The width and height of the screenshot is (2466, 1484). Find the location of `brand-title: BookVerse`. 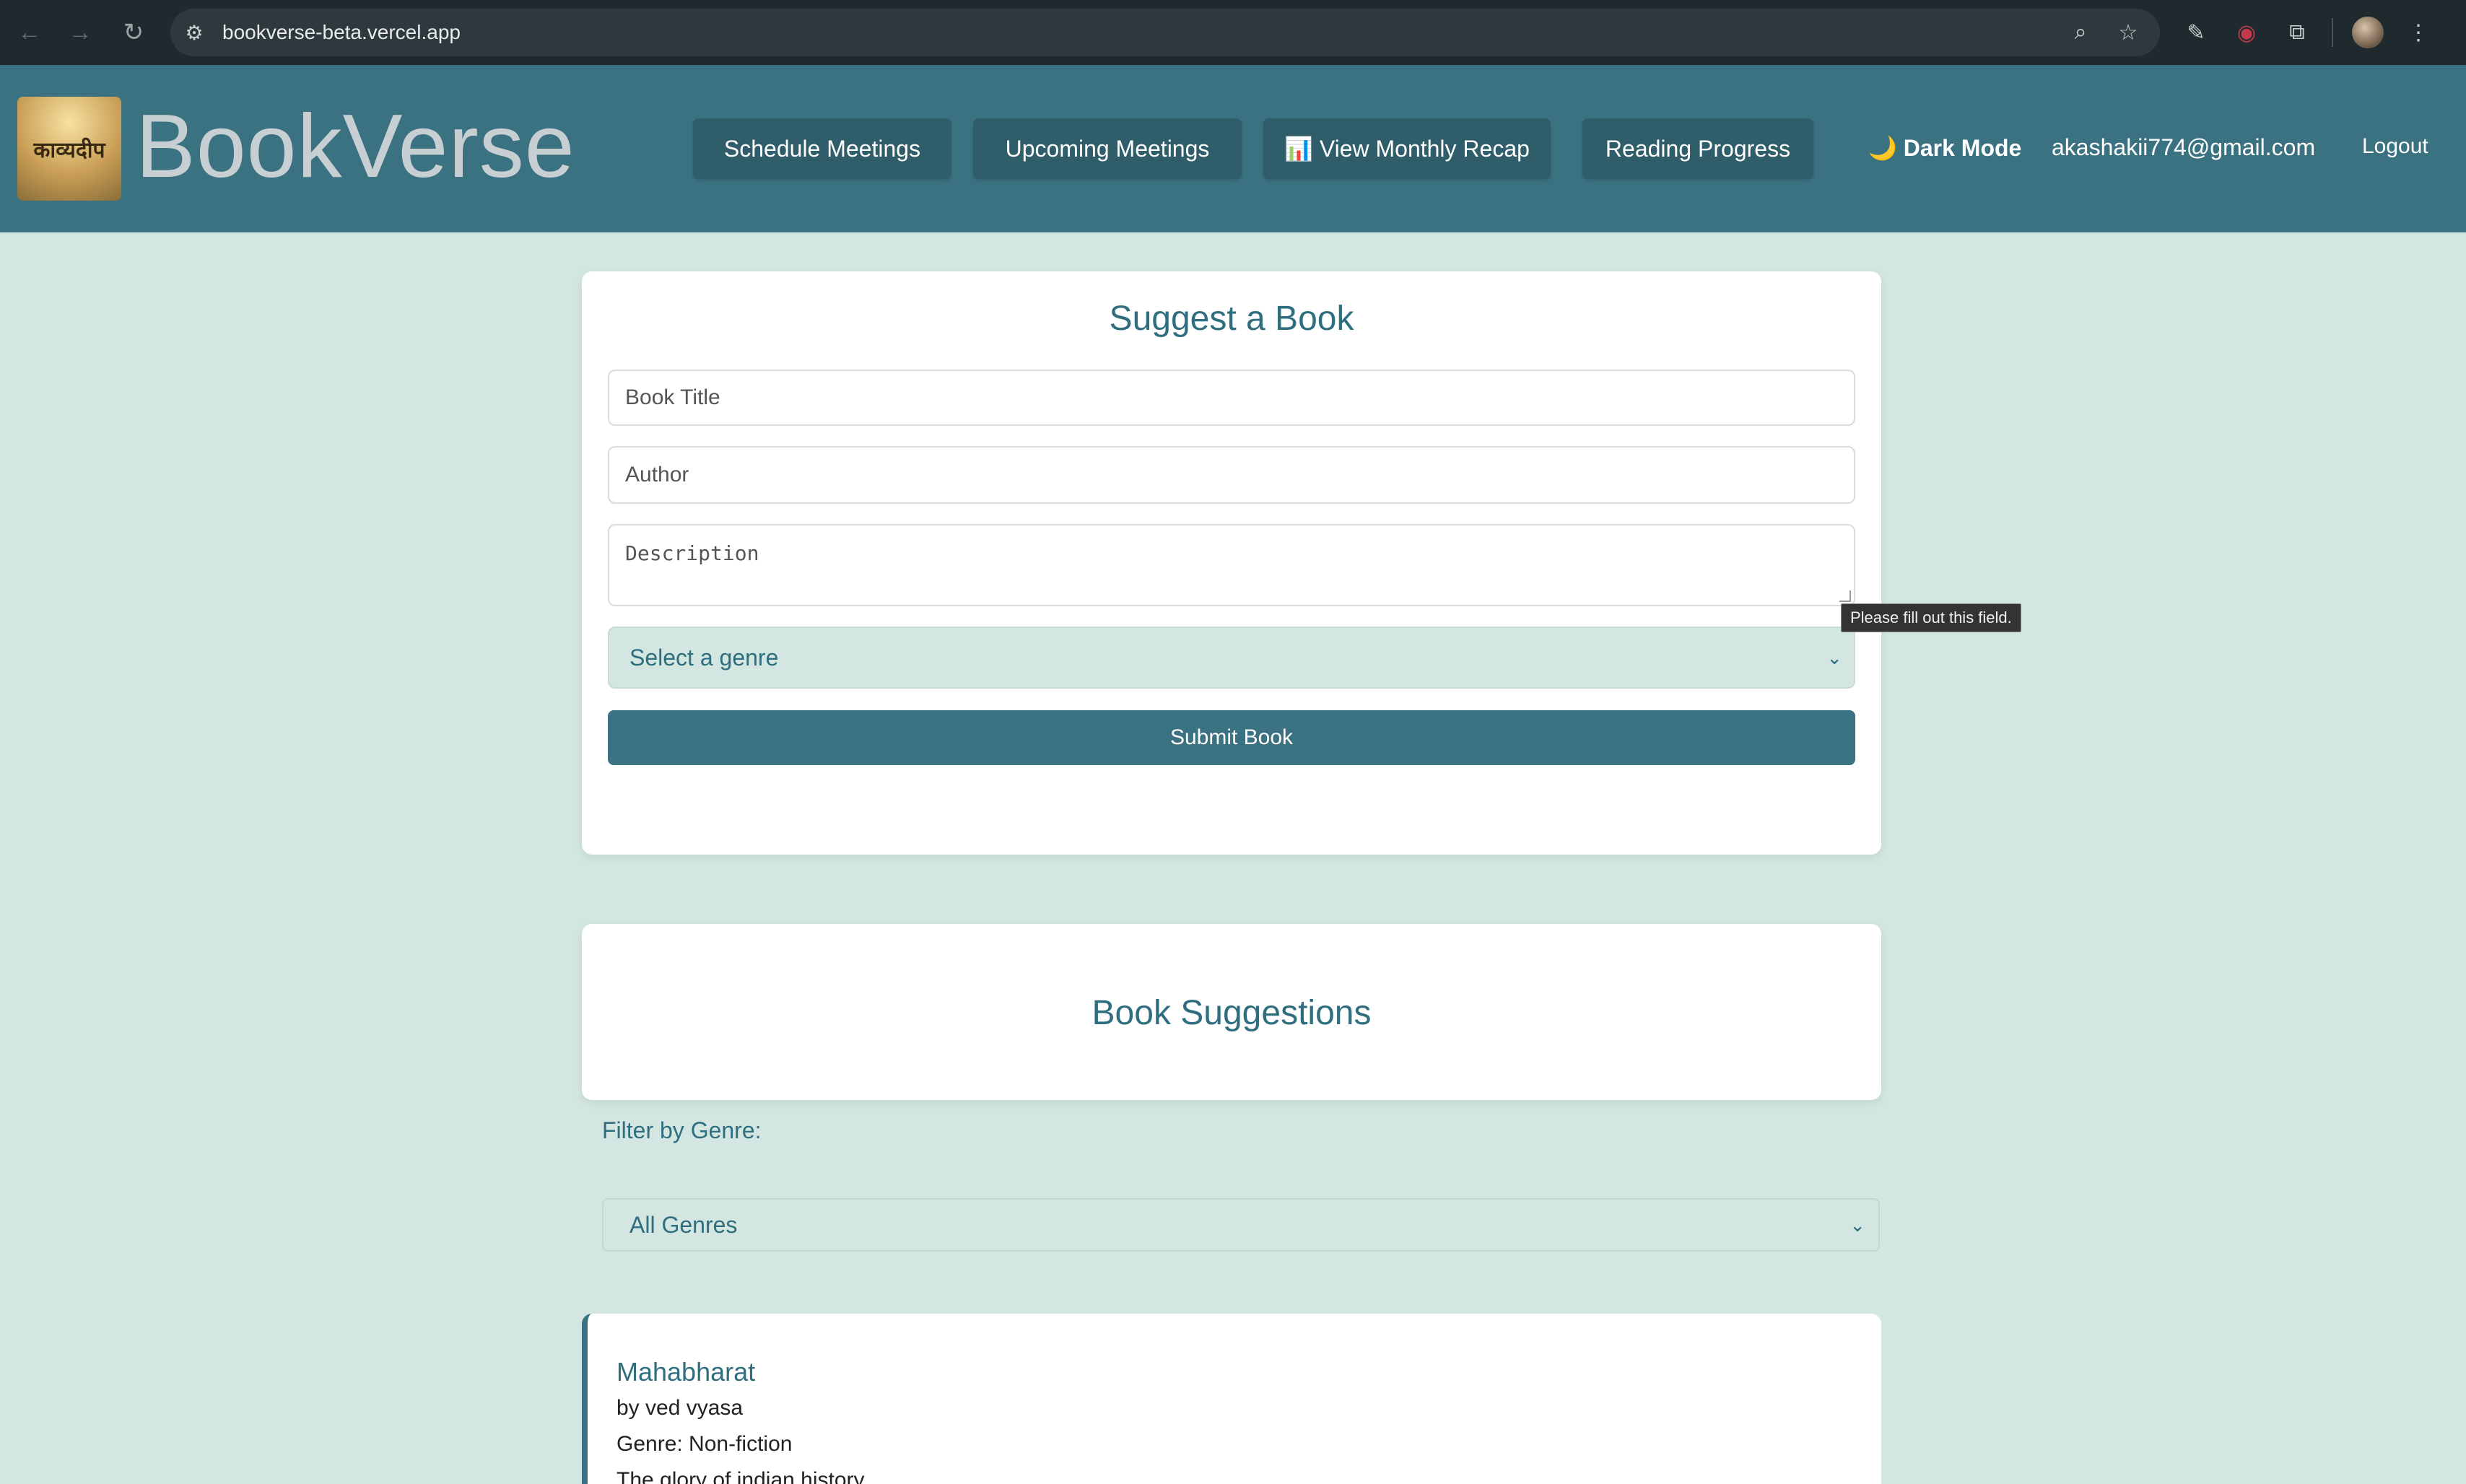

brand-title: BookVerse is located at coordinates (355, 146).